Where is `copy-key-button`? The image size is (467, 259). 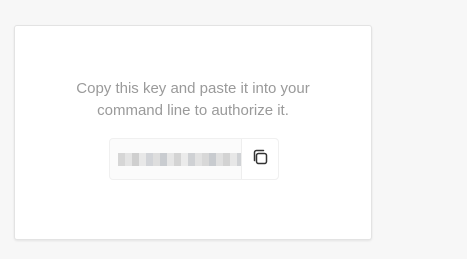
copy-key-button is located at coordinates (259, 159).